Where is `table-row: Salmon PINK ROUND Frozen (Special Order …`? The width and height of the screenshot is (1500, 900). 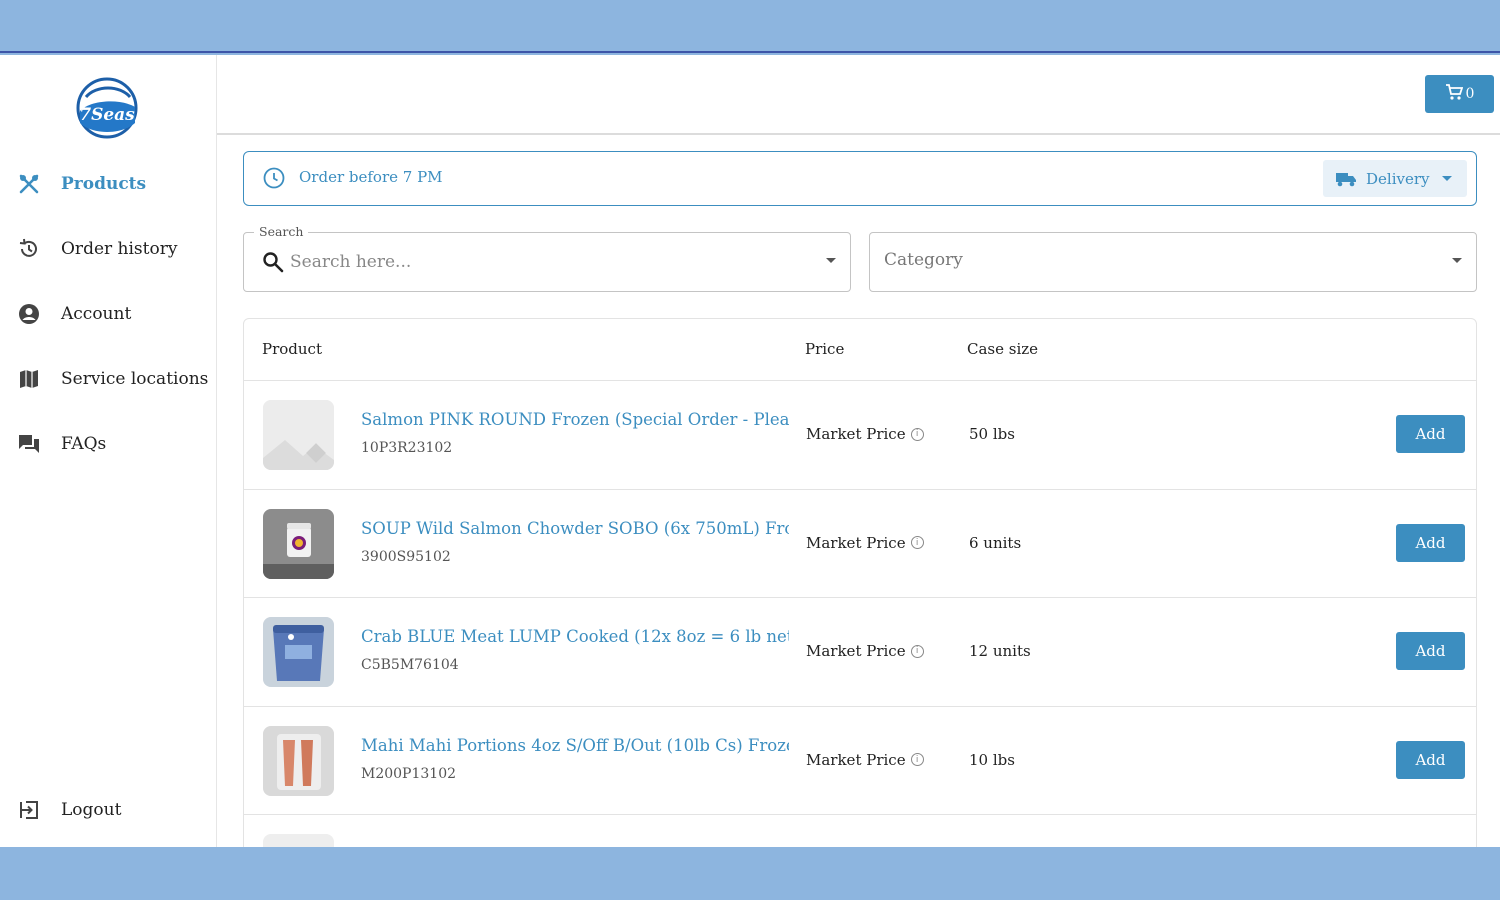 table-row: Salmon PINK ROUND Frozen (Special Order … is located at coordinates (860, 435).